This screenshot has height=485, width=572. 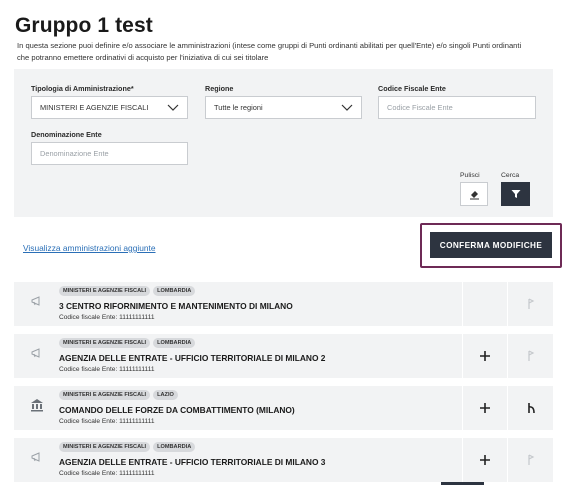 I want to click on region-badge: LAZIO, so click(x=165, y=395).